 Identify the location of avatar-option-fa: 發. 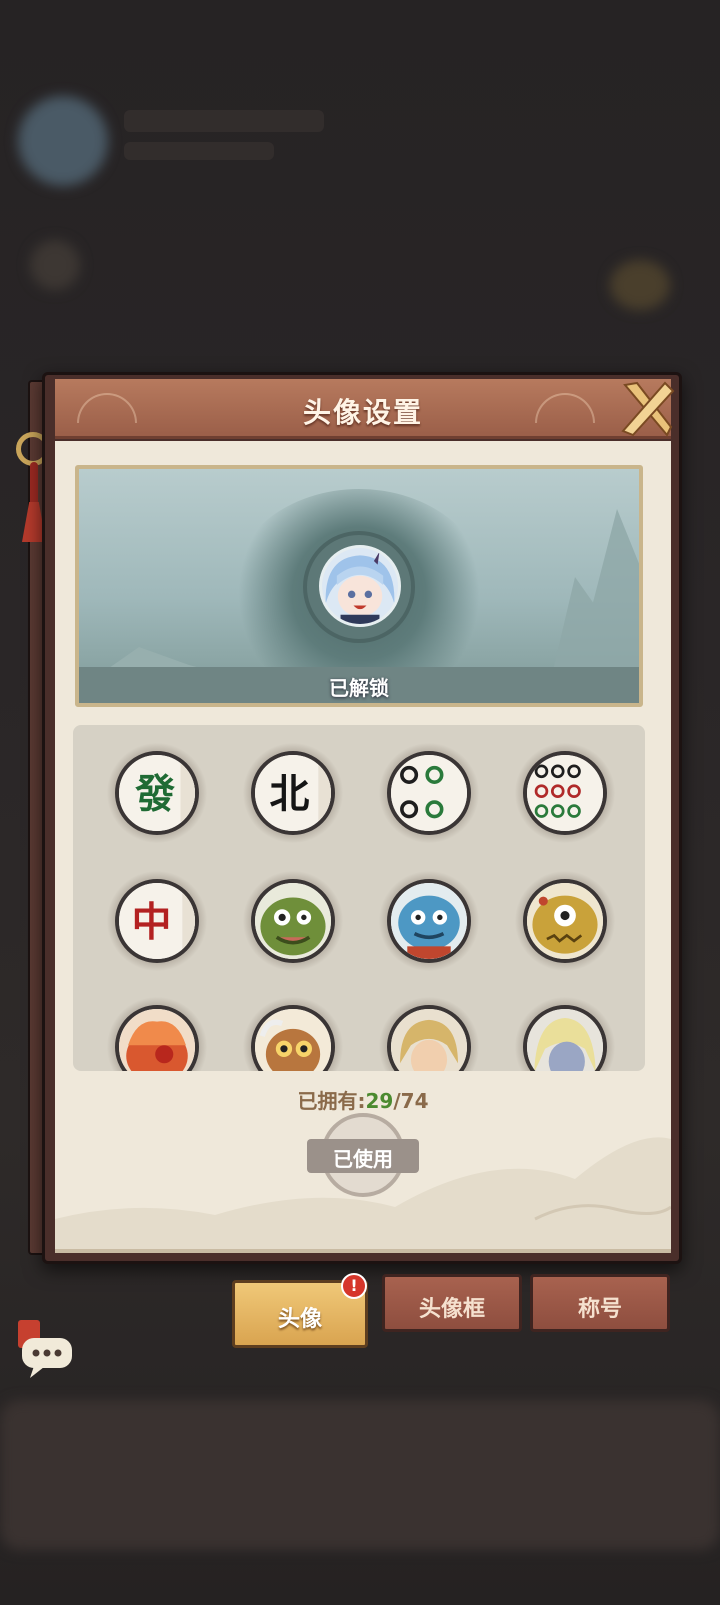
(157, 793).